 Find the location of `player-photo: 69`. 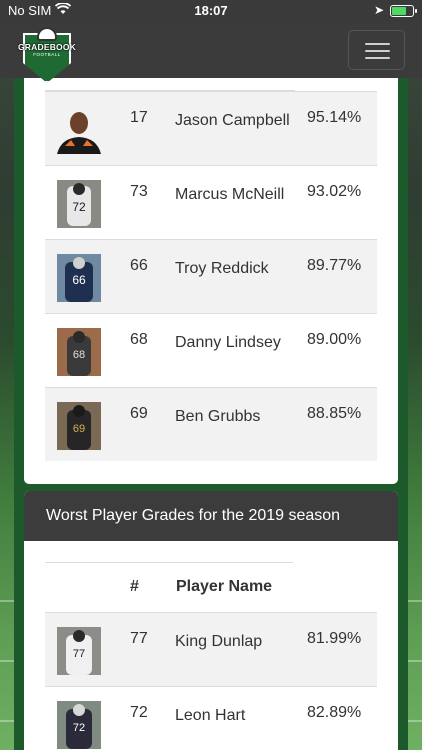

player-photo: 69 is located at coordinates (79, 426).